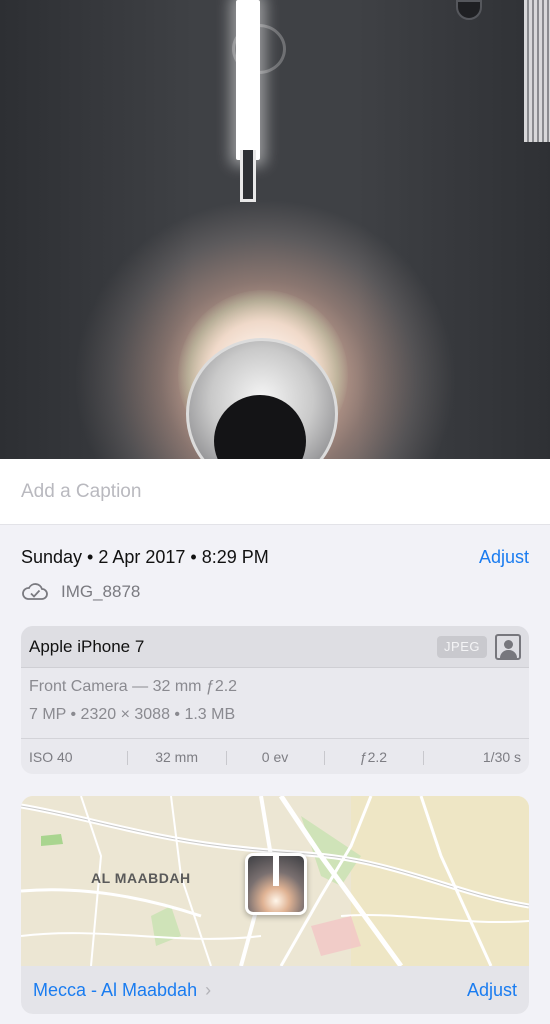 The width and height of the screenshot is (550, 1024). What do you see at coordinates (537, 71) in the screenshot?
I see `wall-vent` at bounding box center [537, 71].